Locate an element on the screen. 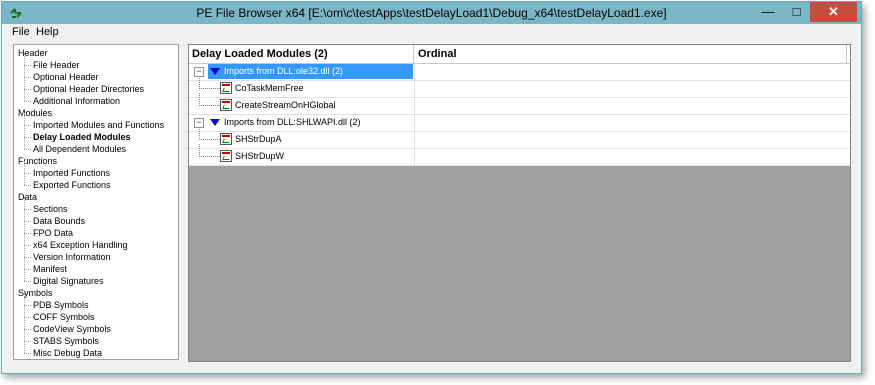 Image resolution: width=875 pixels, height=385 pixels. tree-item: FPO Data is located at coordinates (53, 233).